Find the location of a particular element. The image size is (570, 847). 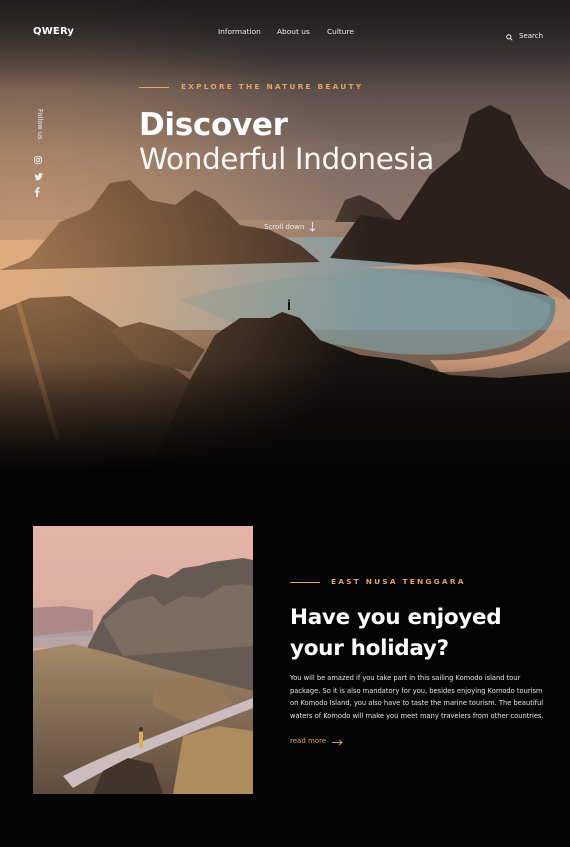

feature-eyebrow-line is located at coordinates (305, 582).